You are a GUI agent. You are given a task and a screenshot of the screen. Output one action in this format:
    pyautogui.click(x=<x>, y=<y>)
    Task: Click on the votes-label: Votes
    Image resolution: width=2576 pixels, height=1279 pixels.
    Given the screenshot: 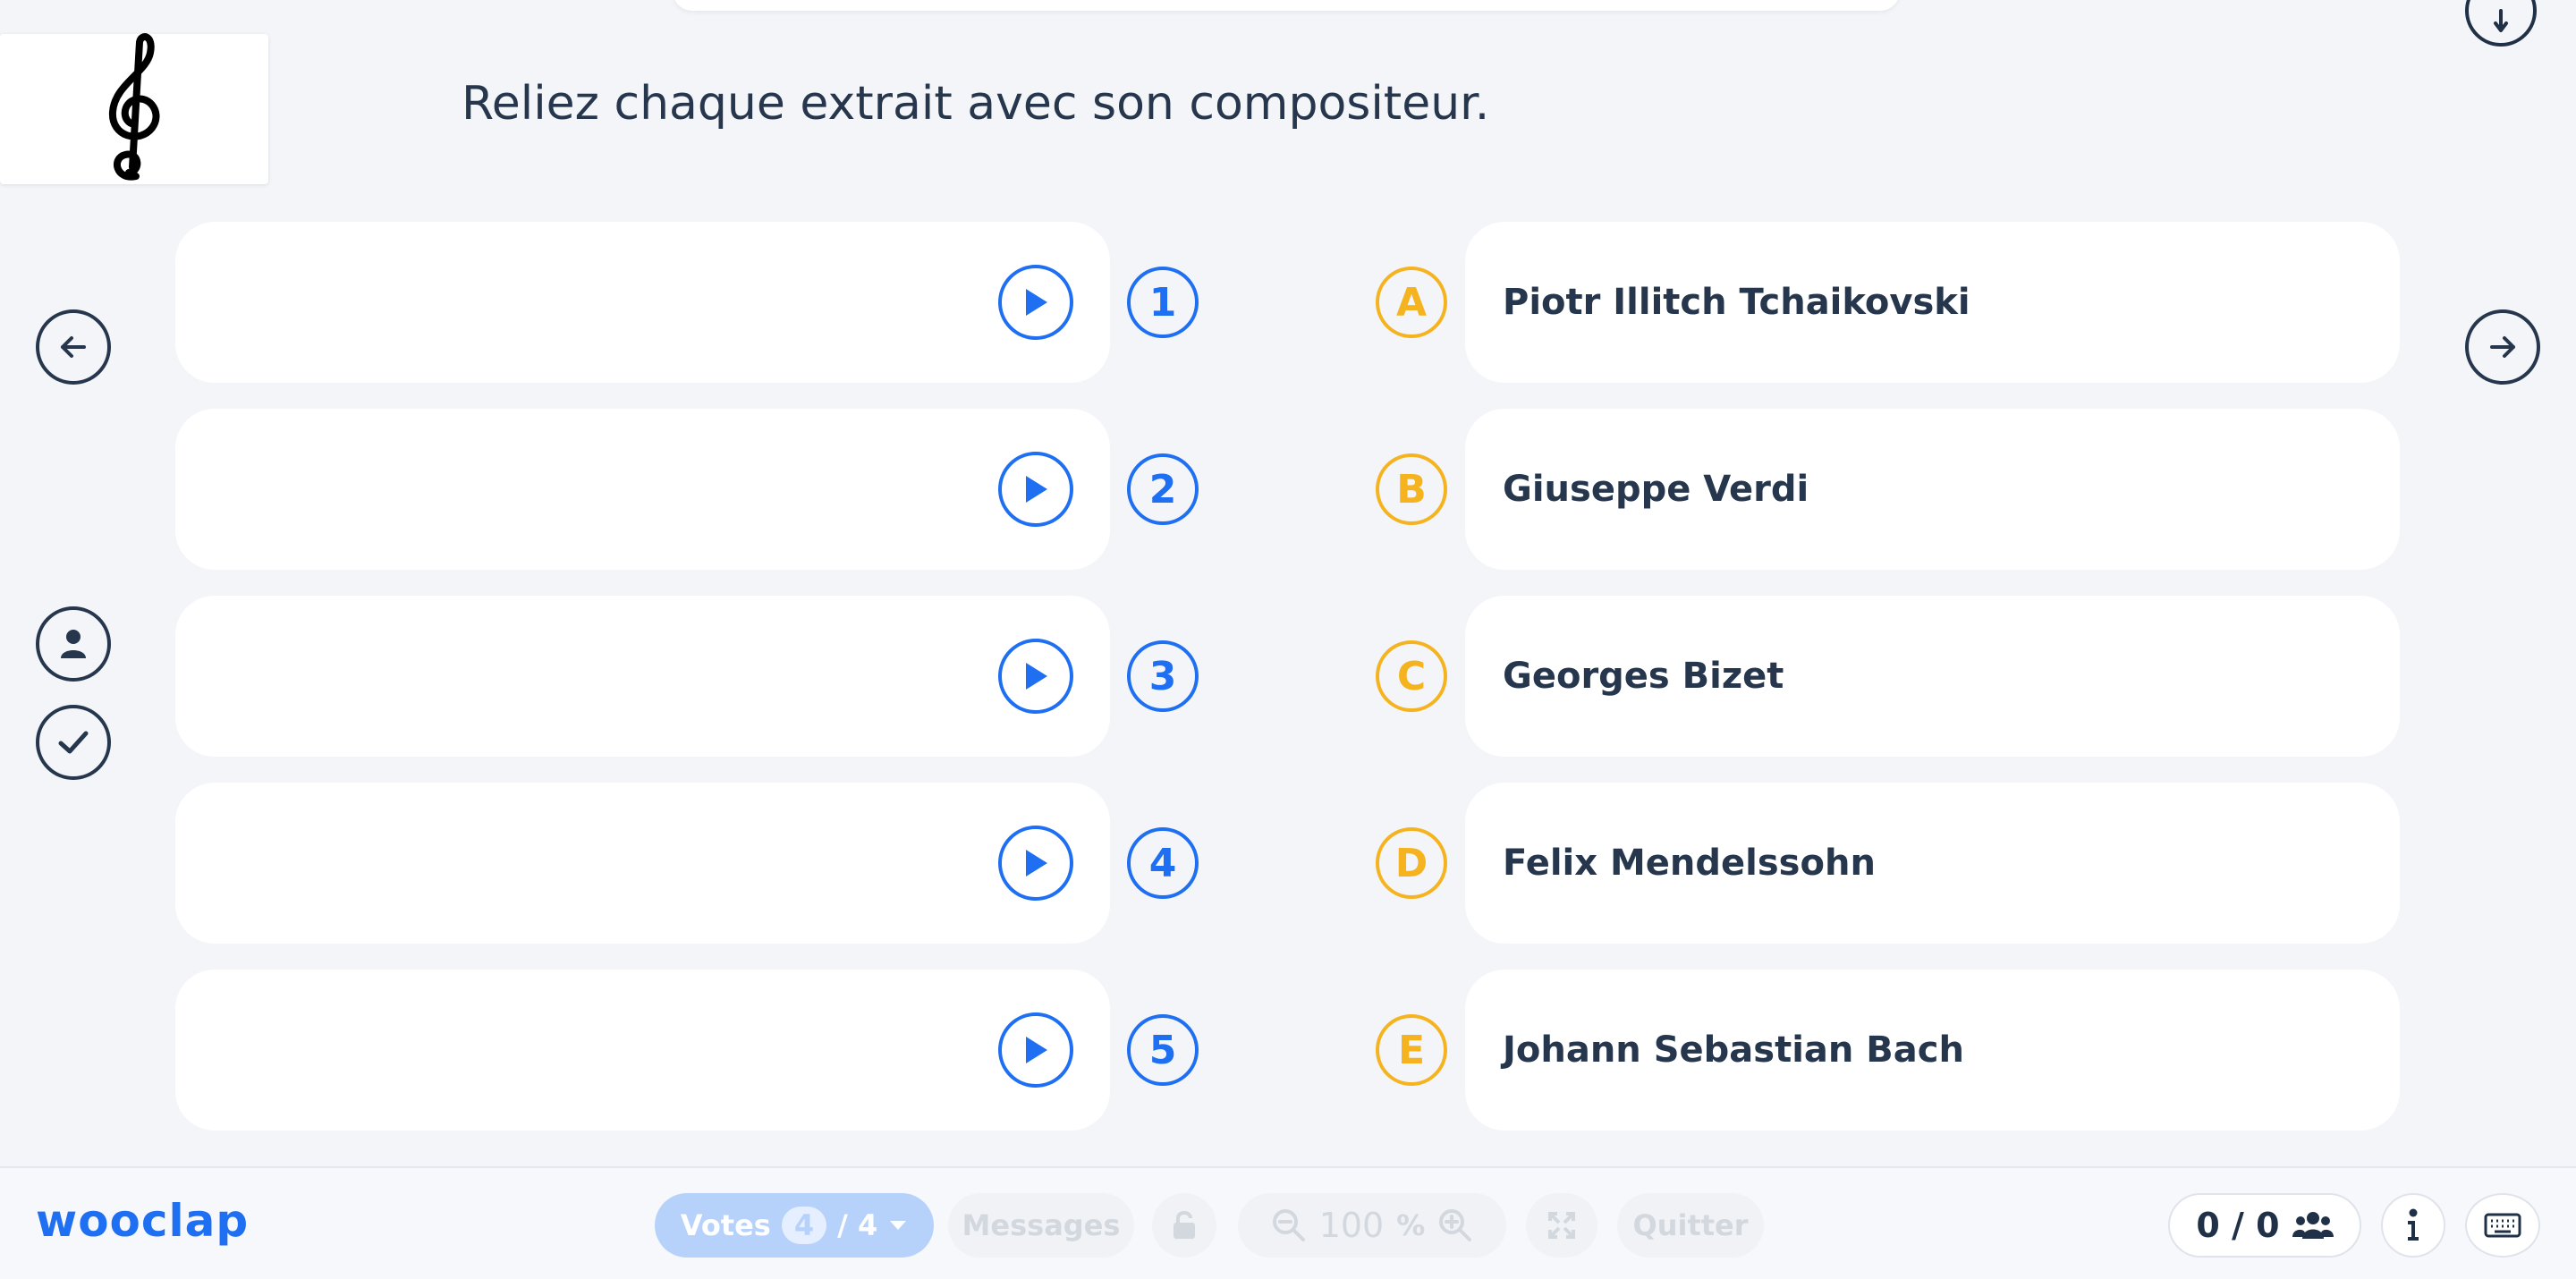 What is the action you would take?
    pyautogui.click(x=725, y=1225)
    